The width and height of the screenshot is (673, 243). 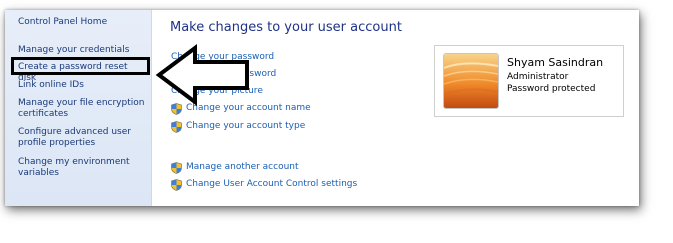 I want to click on sidebar-item-manage-credentials: Manage your credentials, so click(x=83, y=50).